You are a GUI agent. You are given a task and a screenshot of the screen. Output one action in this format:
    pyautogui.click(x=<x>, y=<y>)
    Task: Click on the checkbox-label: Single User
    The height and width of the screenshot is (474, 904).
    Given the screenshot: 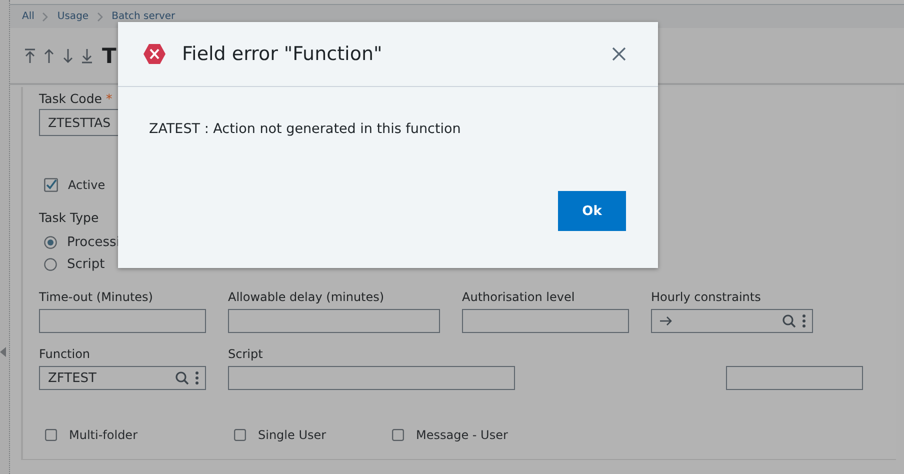 What is the action you would take?
    pyautogui.click(x=292, y=435)
    